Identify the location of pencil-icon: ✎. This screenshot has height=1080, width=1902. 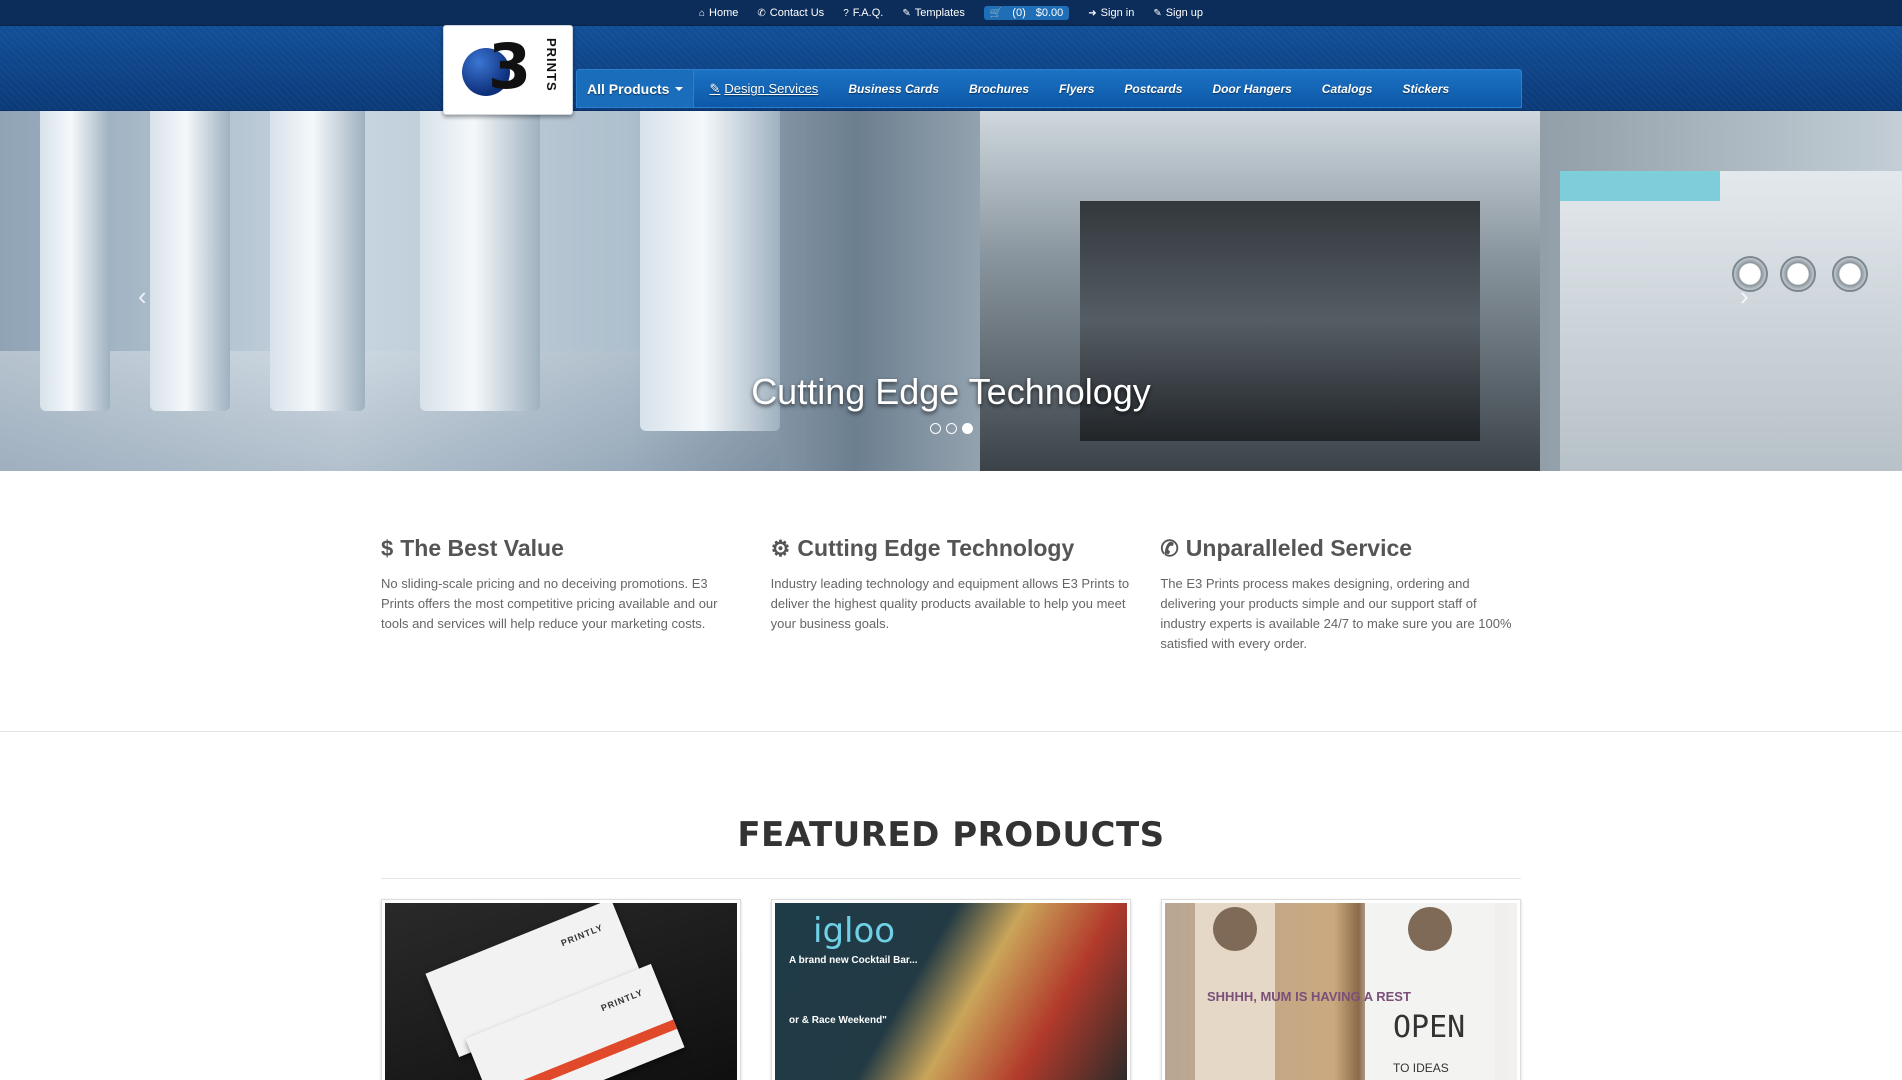
(906, 13).